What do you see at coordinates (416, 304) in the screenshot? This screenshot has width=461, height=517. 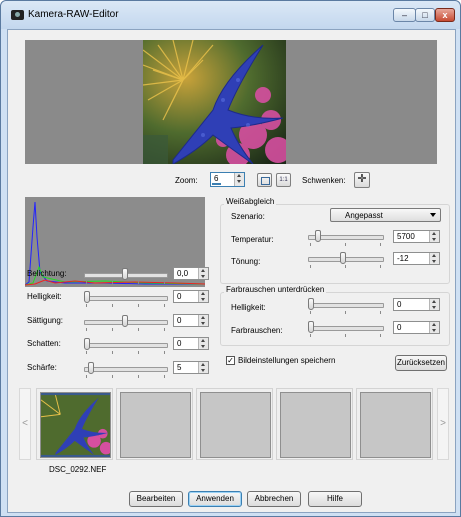 I see `noise-brightness-input: 0` at bounding box center [416, 304].